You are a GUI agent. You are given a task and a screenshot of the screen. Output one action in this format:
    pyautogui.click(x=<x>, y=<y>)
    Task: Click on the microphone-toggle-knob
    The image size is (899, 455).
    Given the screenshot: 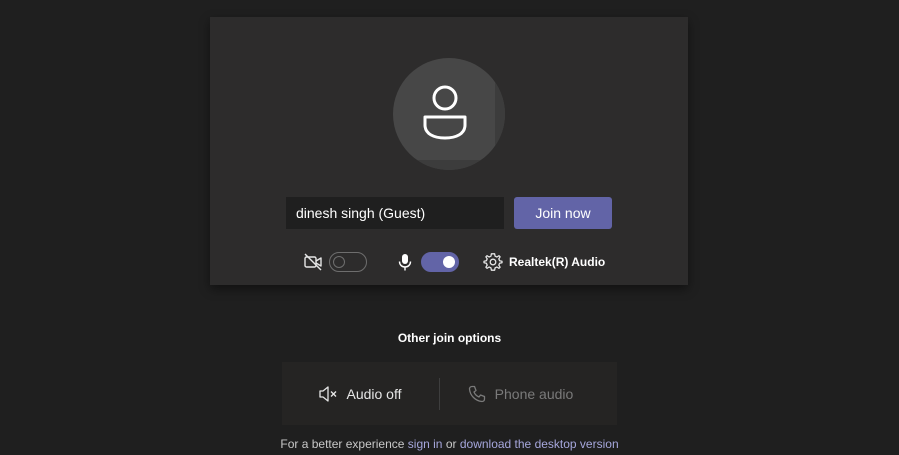 What is the action you would take?
    pyautogui.click(x=449, y=262)
    